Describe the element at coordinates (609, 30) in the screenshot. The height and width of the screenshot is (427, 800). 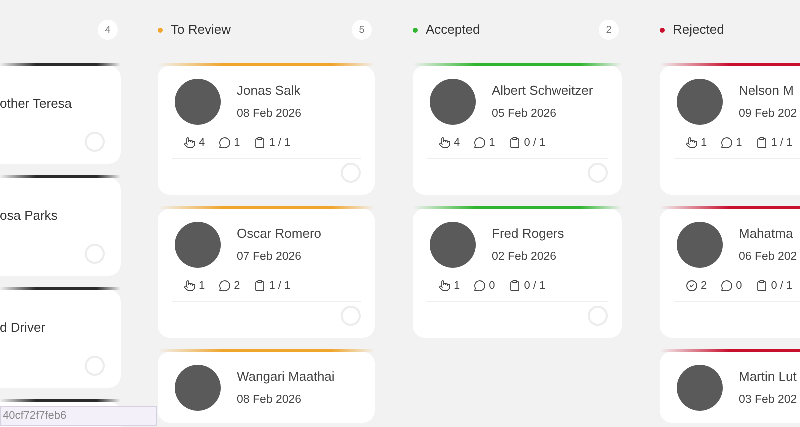
I see `count-badge: 2` at that location.